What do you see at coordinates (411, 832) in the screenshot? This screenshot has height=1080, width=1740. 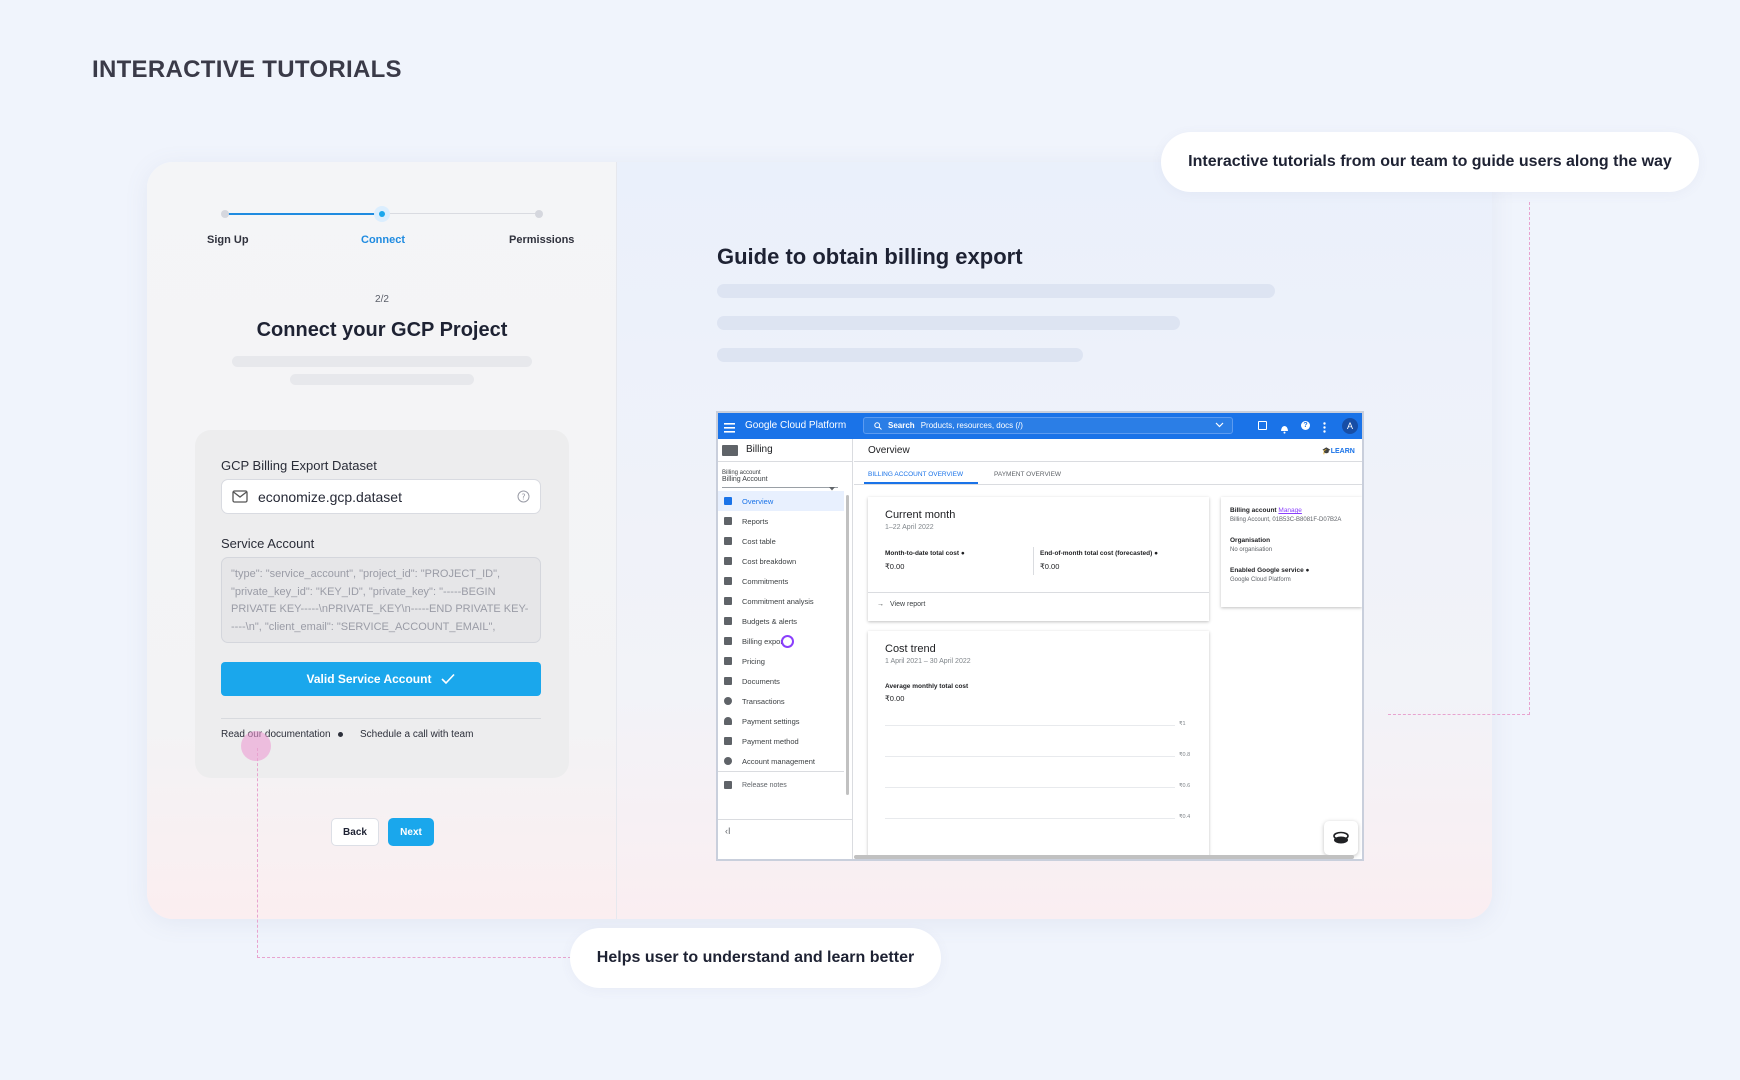 I see `next-button: Next` at bounding box center [411, 832].